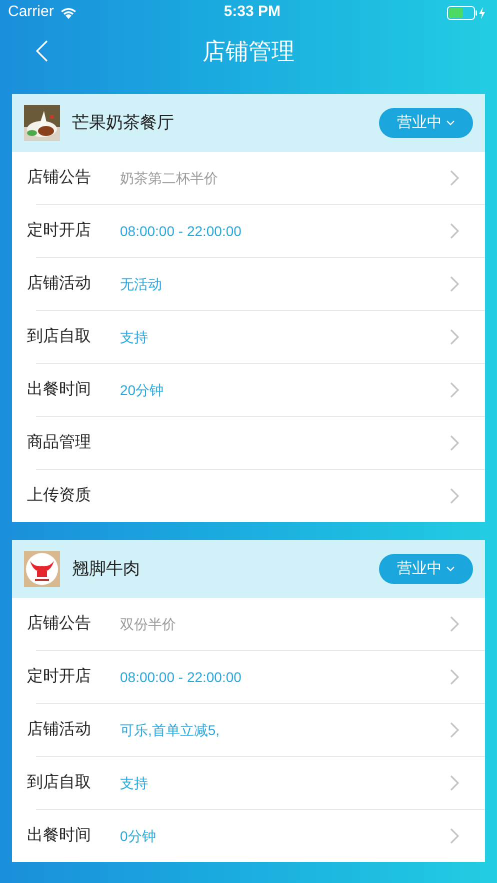 The width and height of the screenshot is (497, 883). Describe the element at coordinates (138, 836) in the screenshot. I see `row-value: 0分钟` at that location.